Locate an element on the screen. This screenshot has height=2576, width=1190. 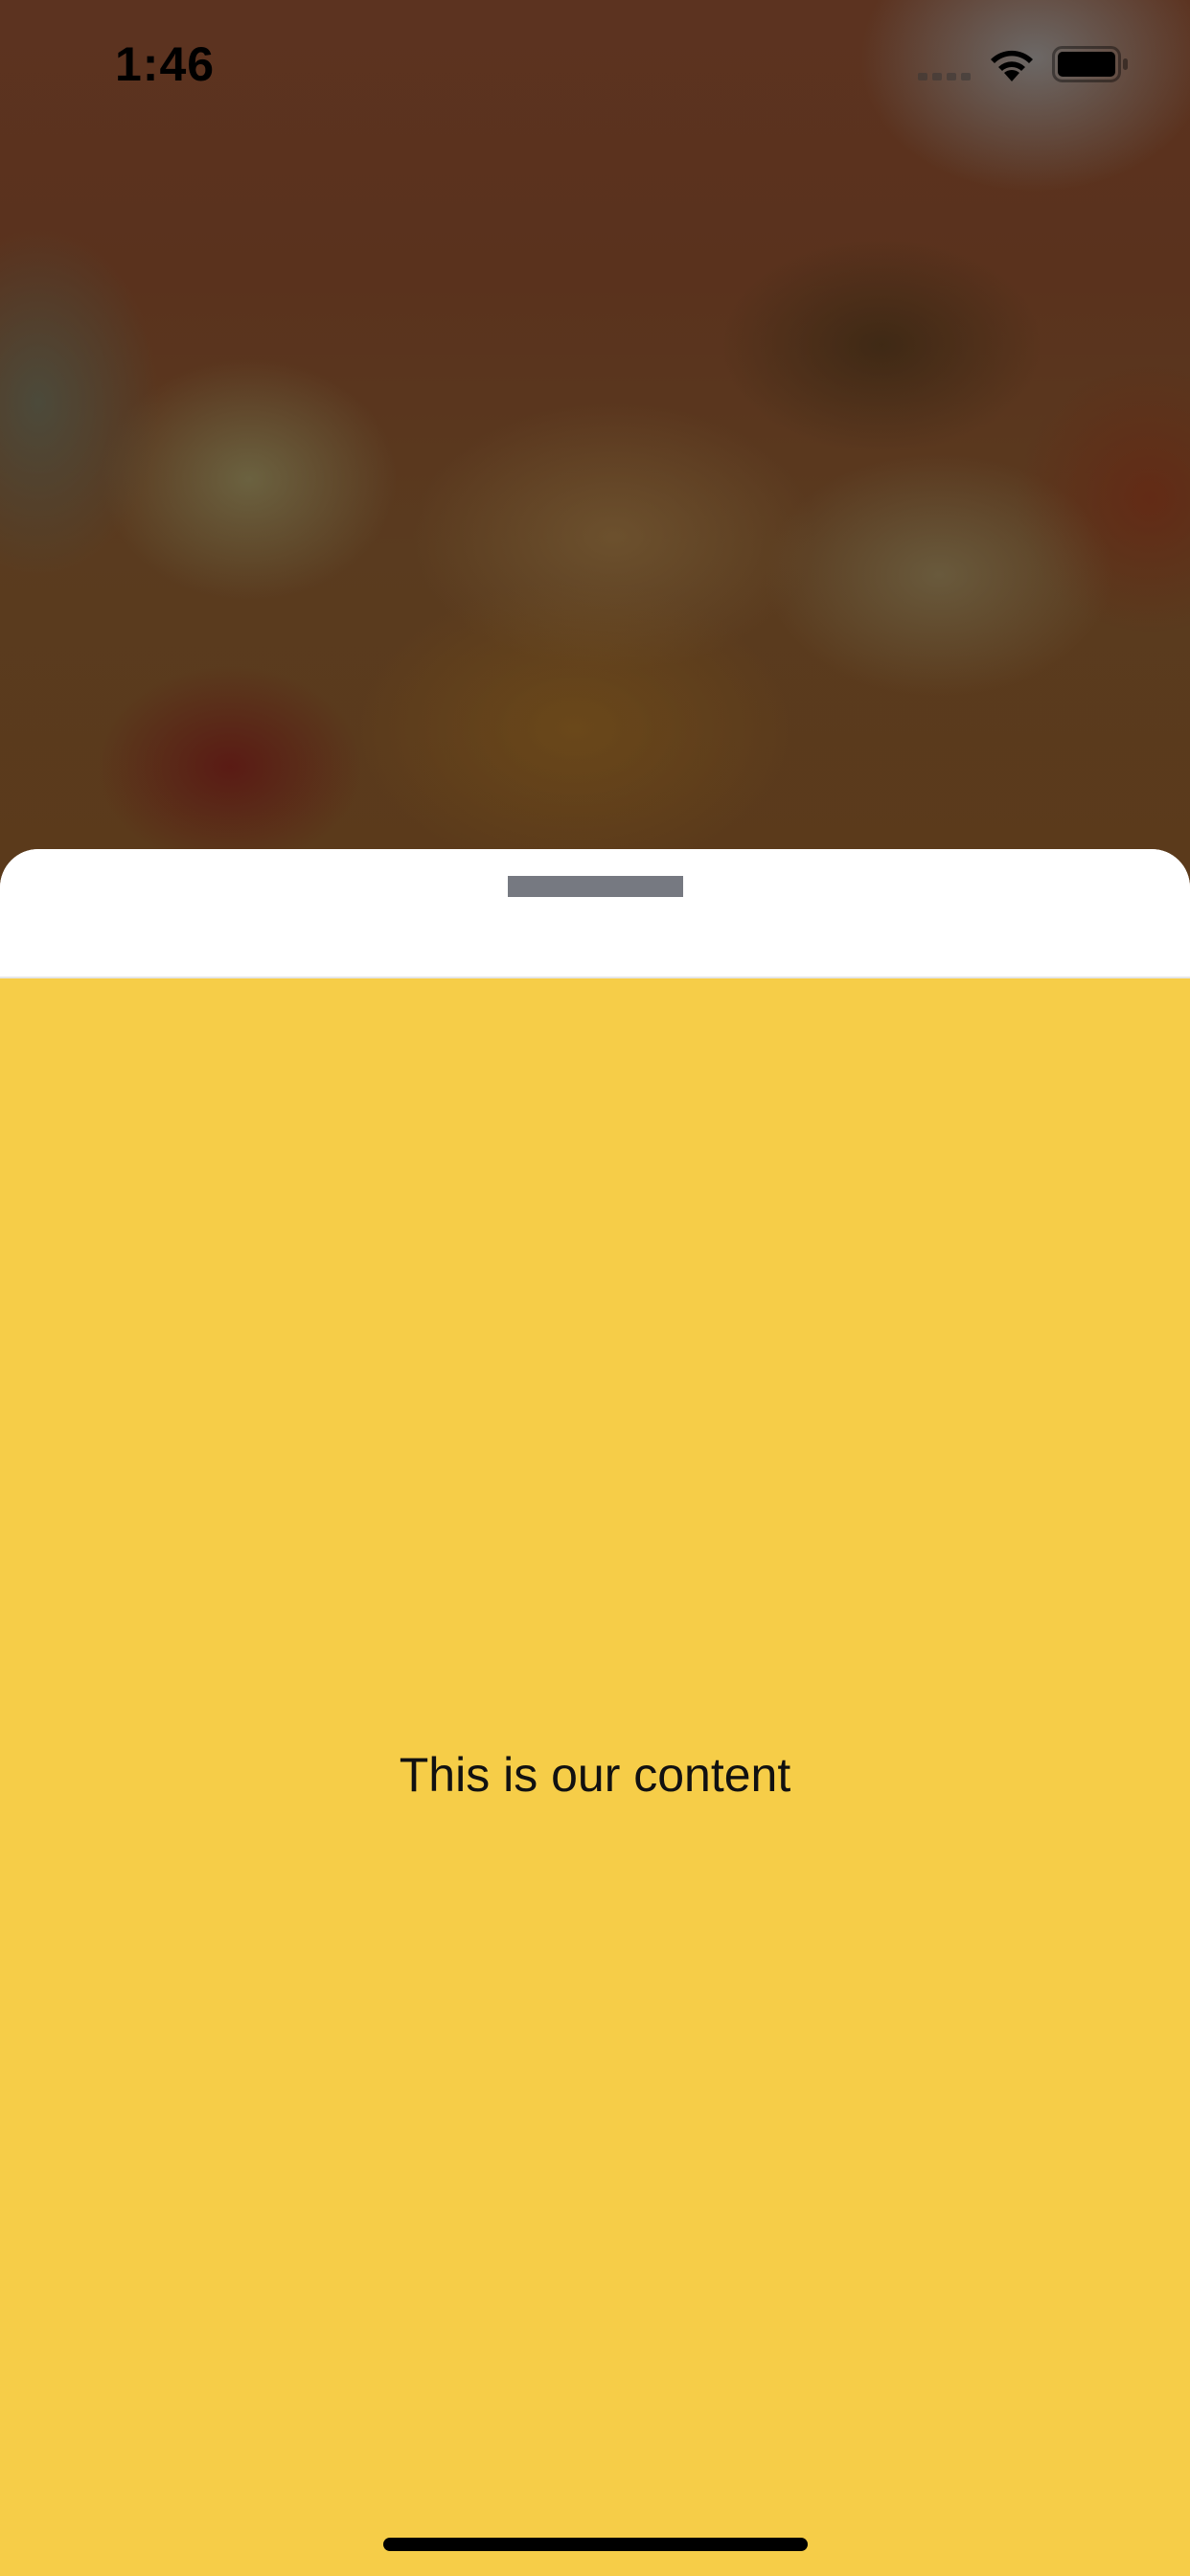
sheet-header is located at coordinates (595, 913).